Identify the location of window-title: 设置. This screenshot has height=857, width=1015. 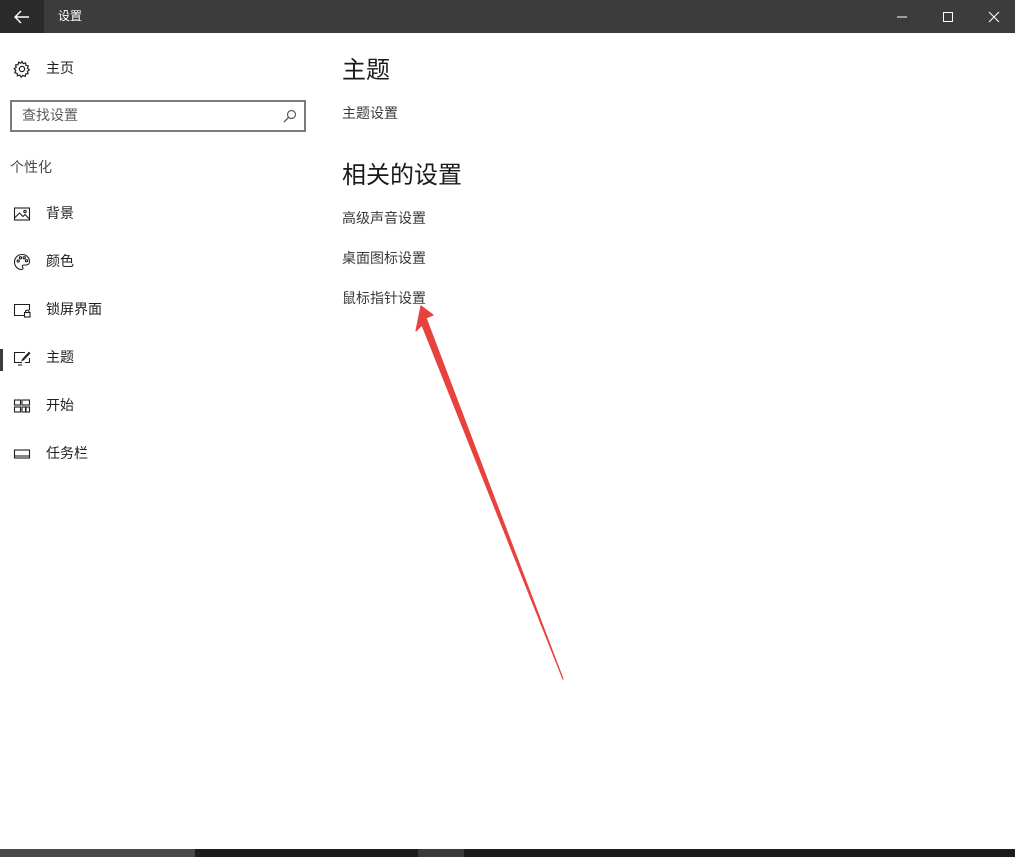
(70, 16).